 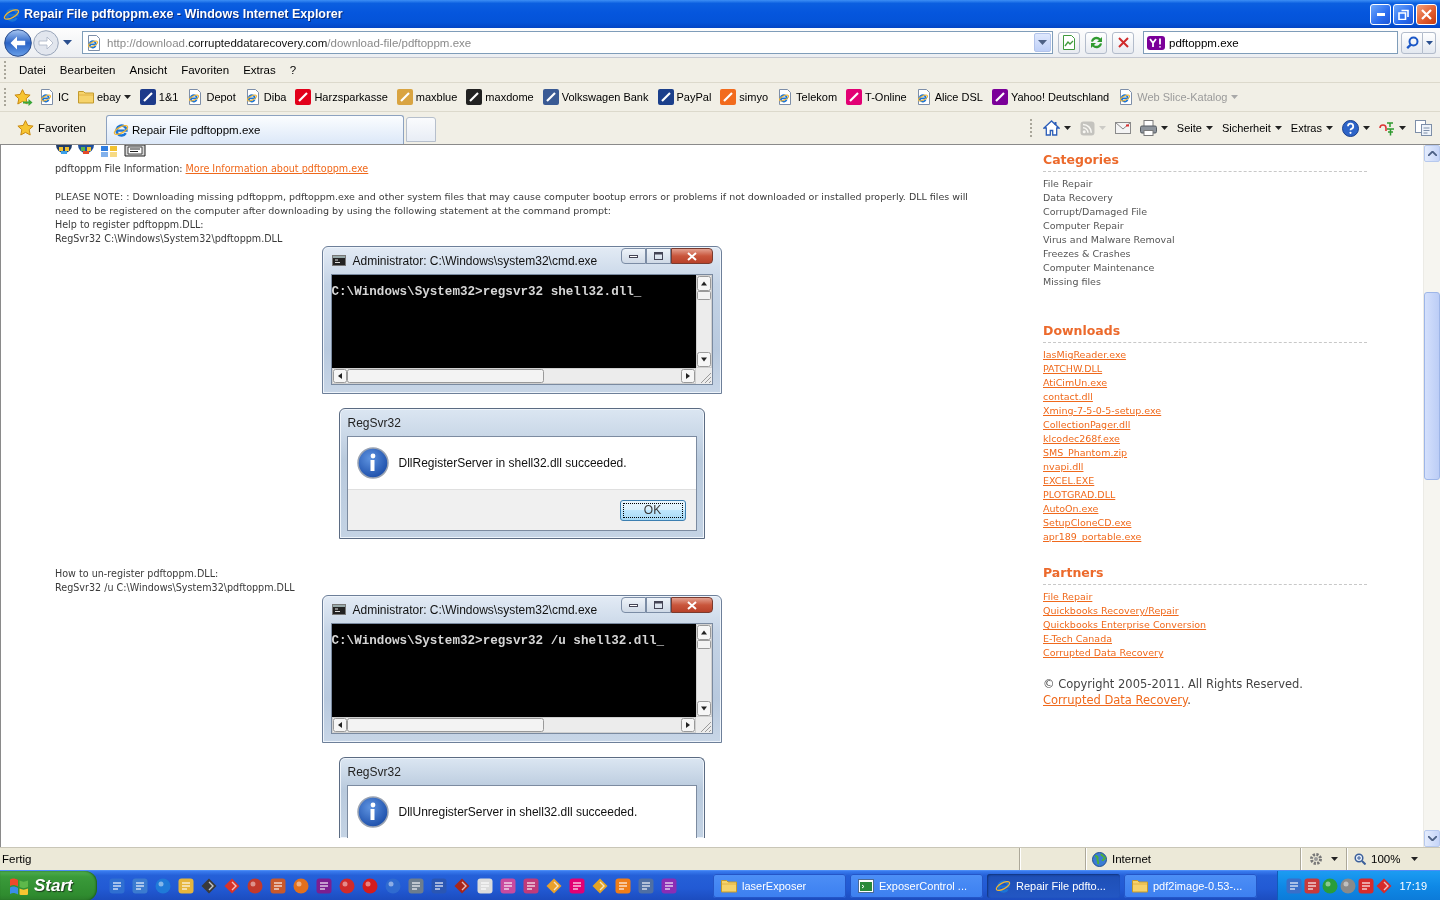 I want to click on favorite-link: 1&1, so click(x=159, y=97).